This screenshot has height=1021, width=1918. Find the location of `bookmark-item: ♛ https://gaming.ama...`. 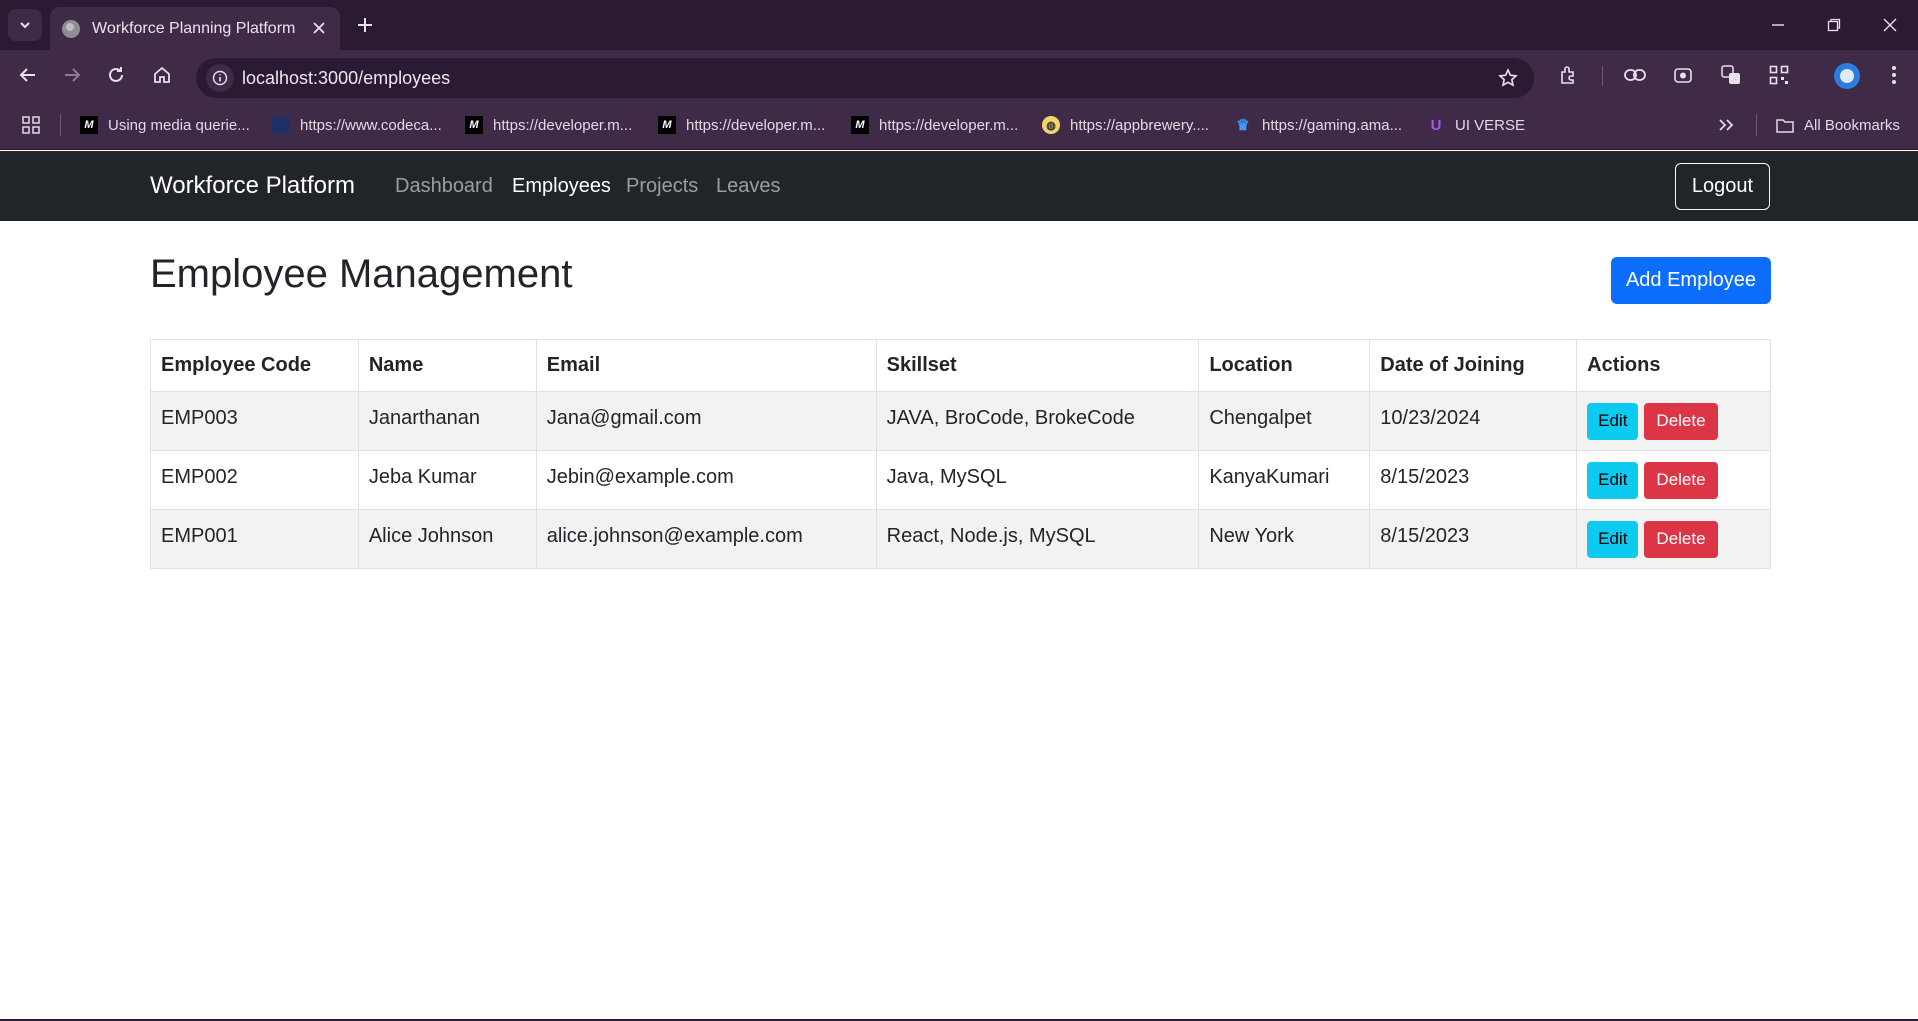

bookmark-item: ♛ https://gaming.ama... is located at coordinates (1318, 125).